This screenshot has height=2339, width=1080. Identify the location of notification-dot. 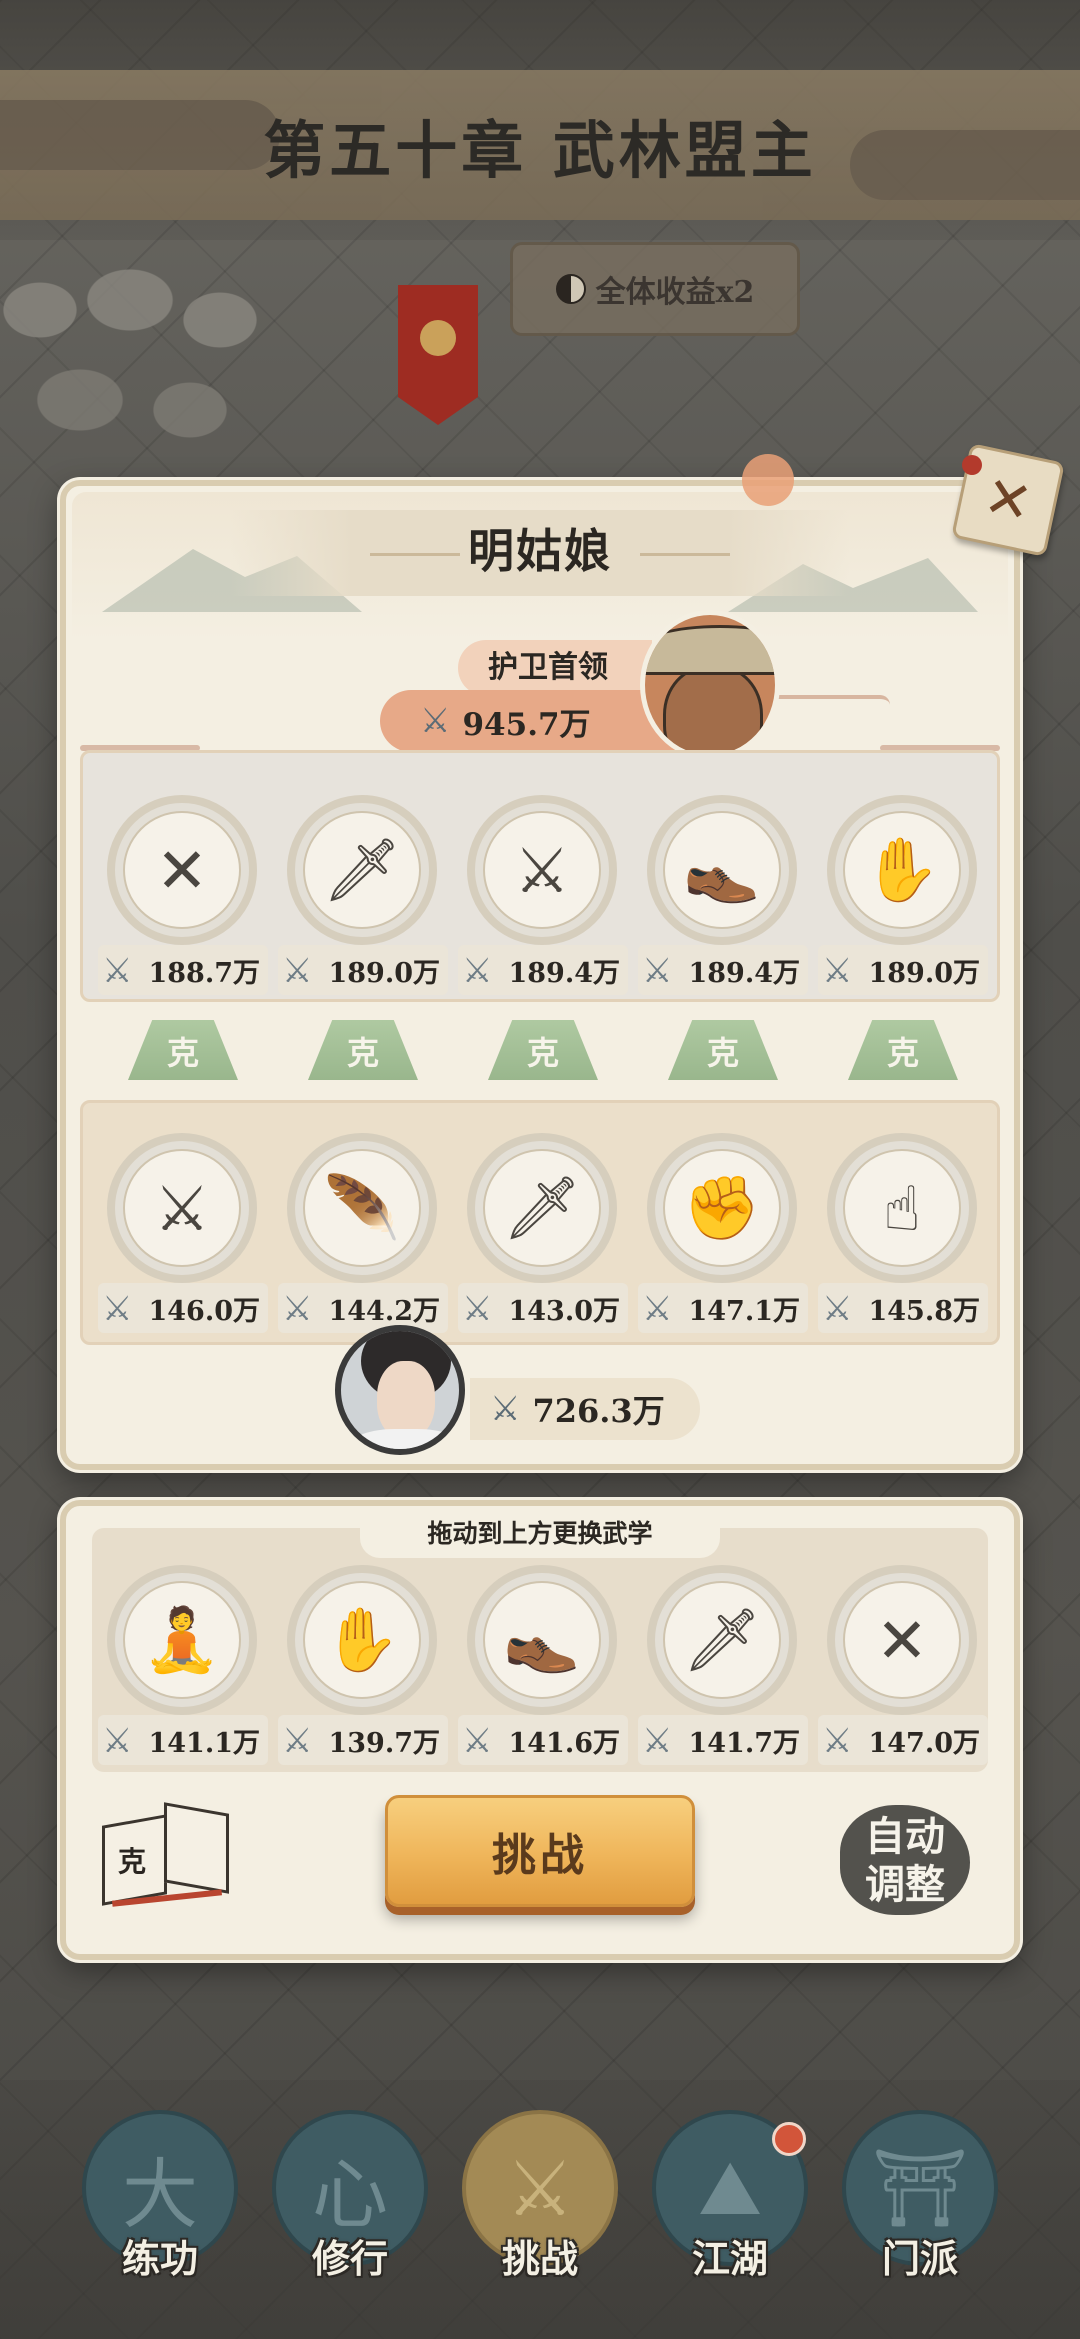
(789, 2139).